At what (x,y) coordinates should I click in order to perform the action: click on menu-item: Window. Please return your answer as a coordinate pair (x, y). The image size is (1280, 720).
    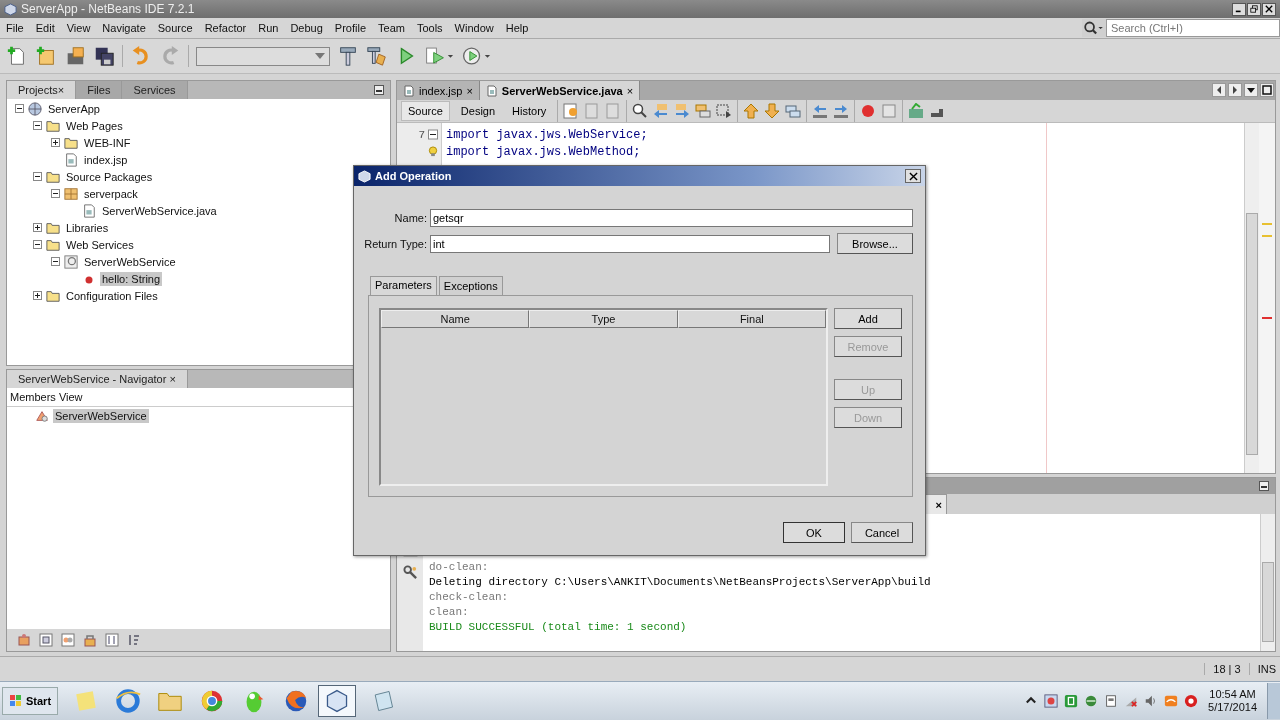
    Looking at the image, I should click on (474, 28).